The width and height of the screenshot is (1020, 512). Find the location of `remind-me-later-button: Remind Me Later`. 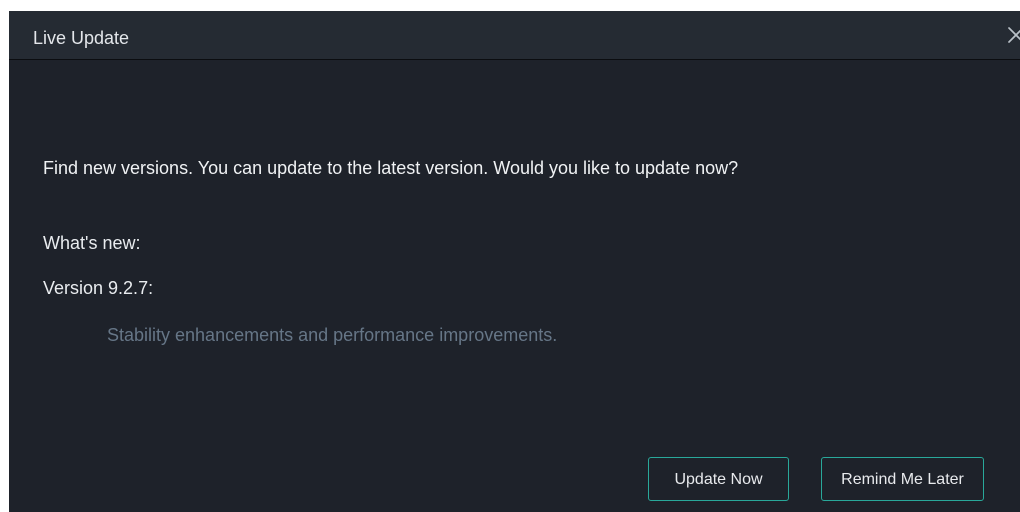

remind-me-later-button: Remind Me Later is located at coordinates (902, 479).